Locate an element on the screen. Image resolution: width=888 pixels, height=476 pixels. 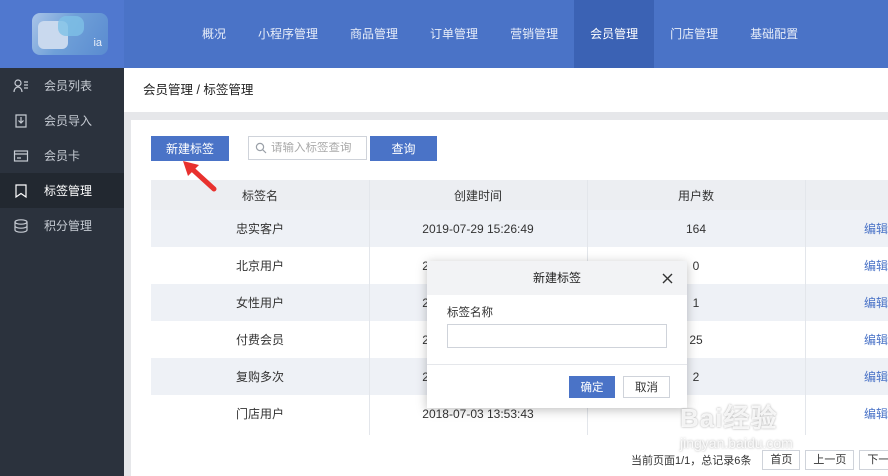
sidebar-item-points: 积分管理 is located at coordinates (62, 225).